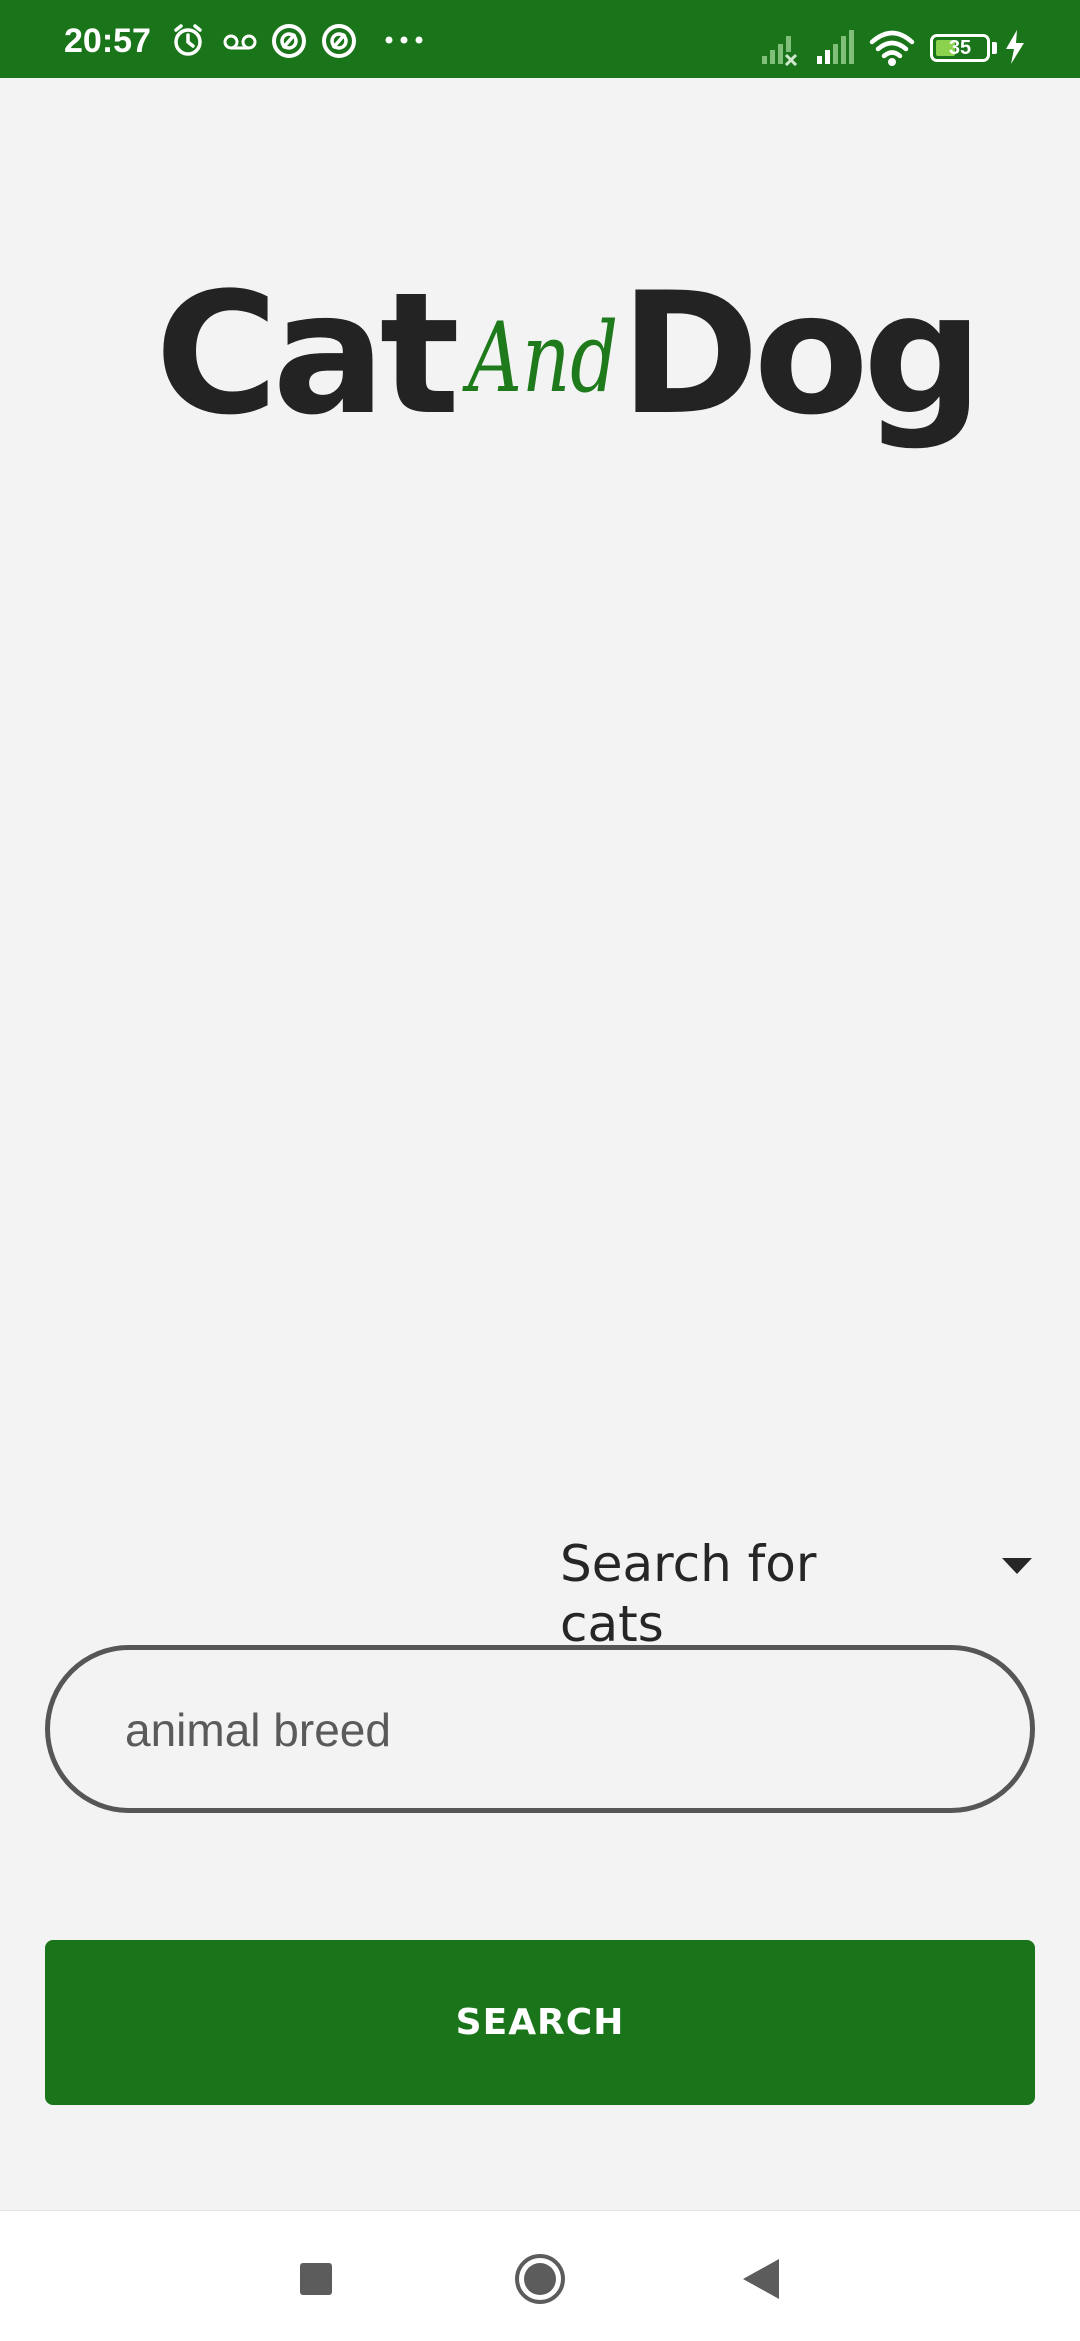 Image resolution: width=1080 pixels, height=2341 pixels. I want to click on search-type-selected: Search for cats, so click(688, 1594).